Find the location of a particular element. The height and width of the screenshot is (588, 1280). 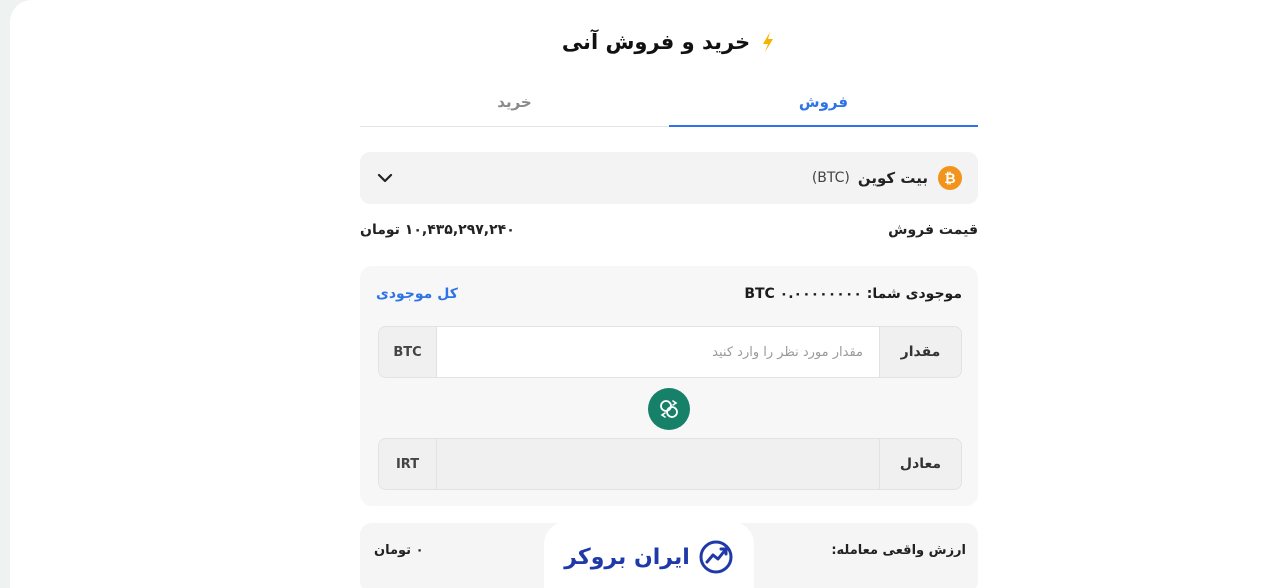

equivalent-unit: IRT is located at coordinates (408, 464).